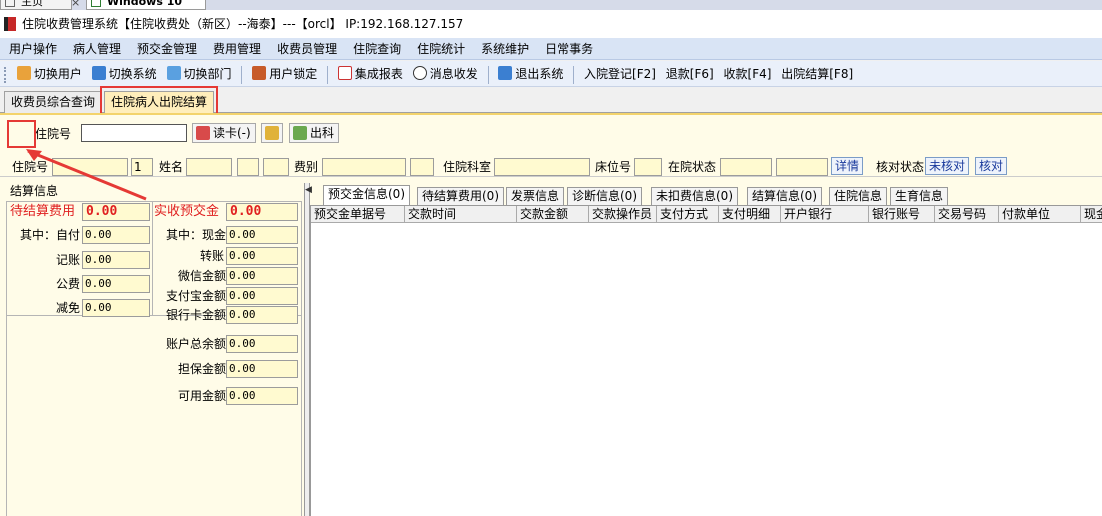 Image resolution: width=1102 pixels, height=516 pixels. I want to click on menu-fee-mgmt: 费用管理, so click(236, 49).